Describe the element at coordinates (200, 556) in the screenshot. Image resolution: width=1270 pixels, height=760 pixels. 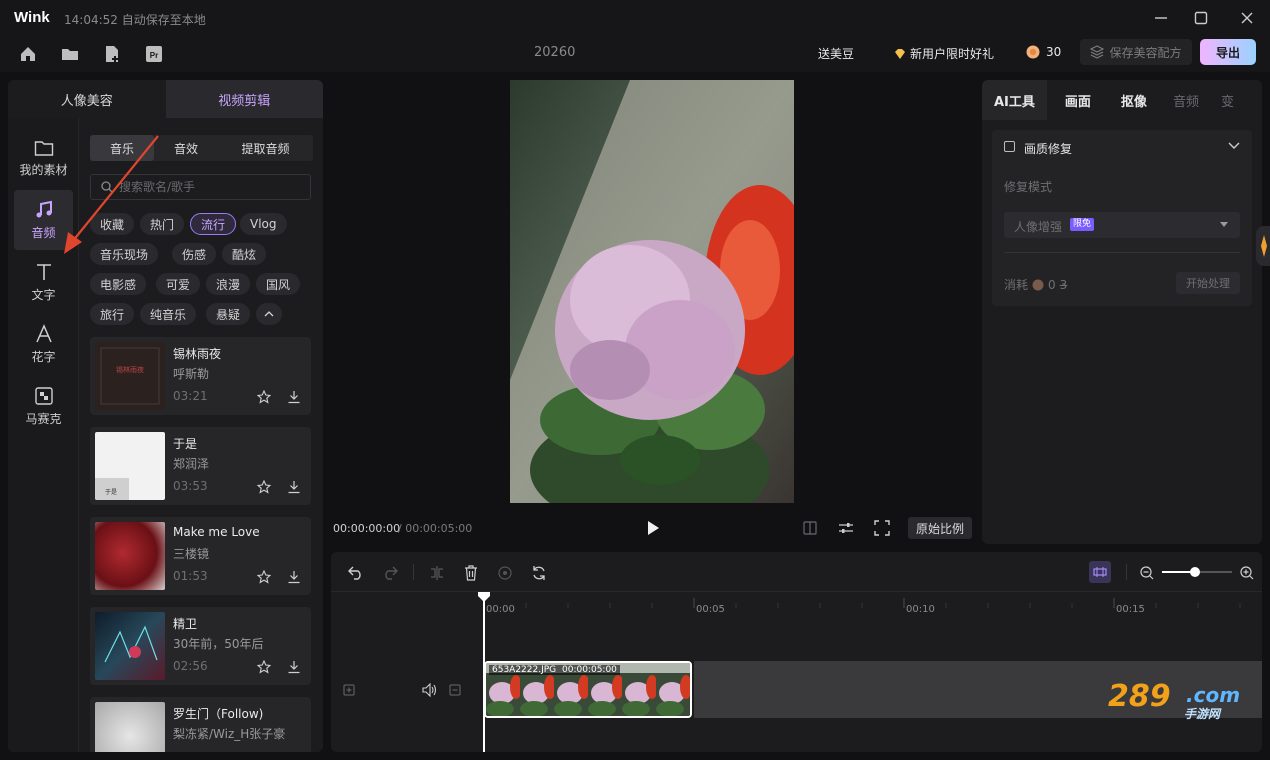
I see `song-item: Make me Love 三楼镜 01:53` at that location.